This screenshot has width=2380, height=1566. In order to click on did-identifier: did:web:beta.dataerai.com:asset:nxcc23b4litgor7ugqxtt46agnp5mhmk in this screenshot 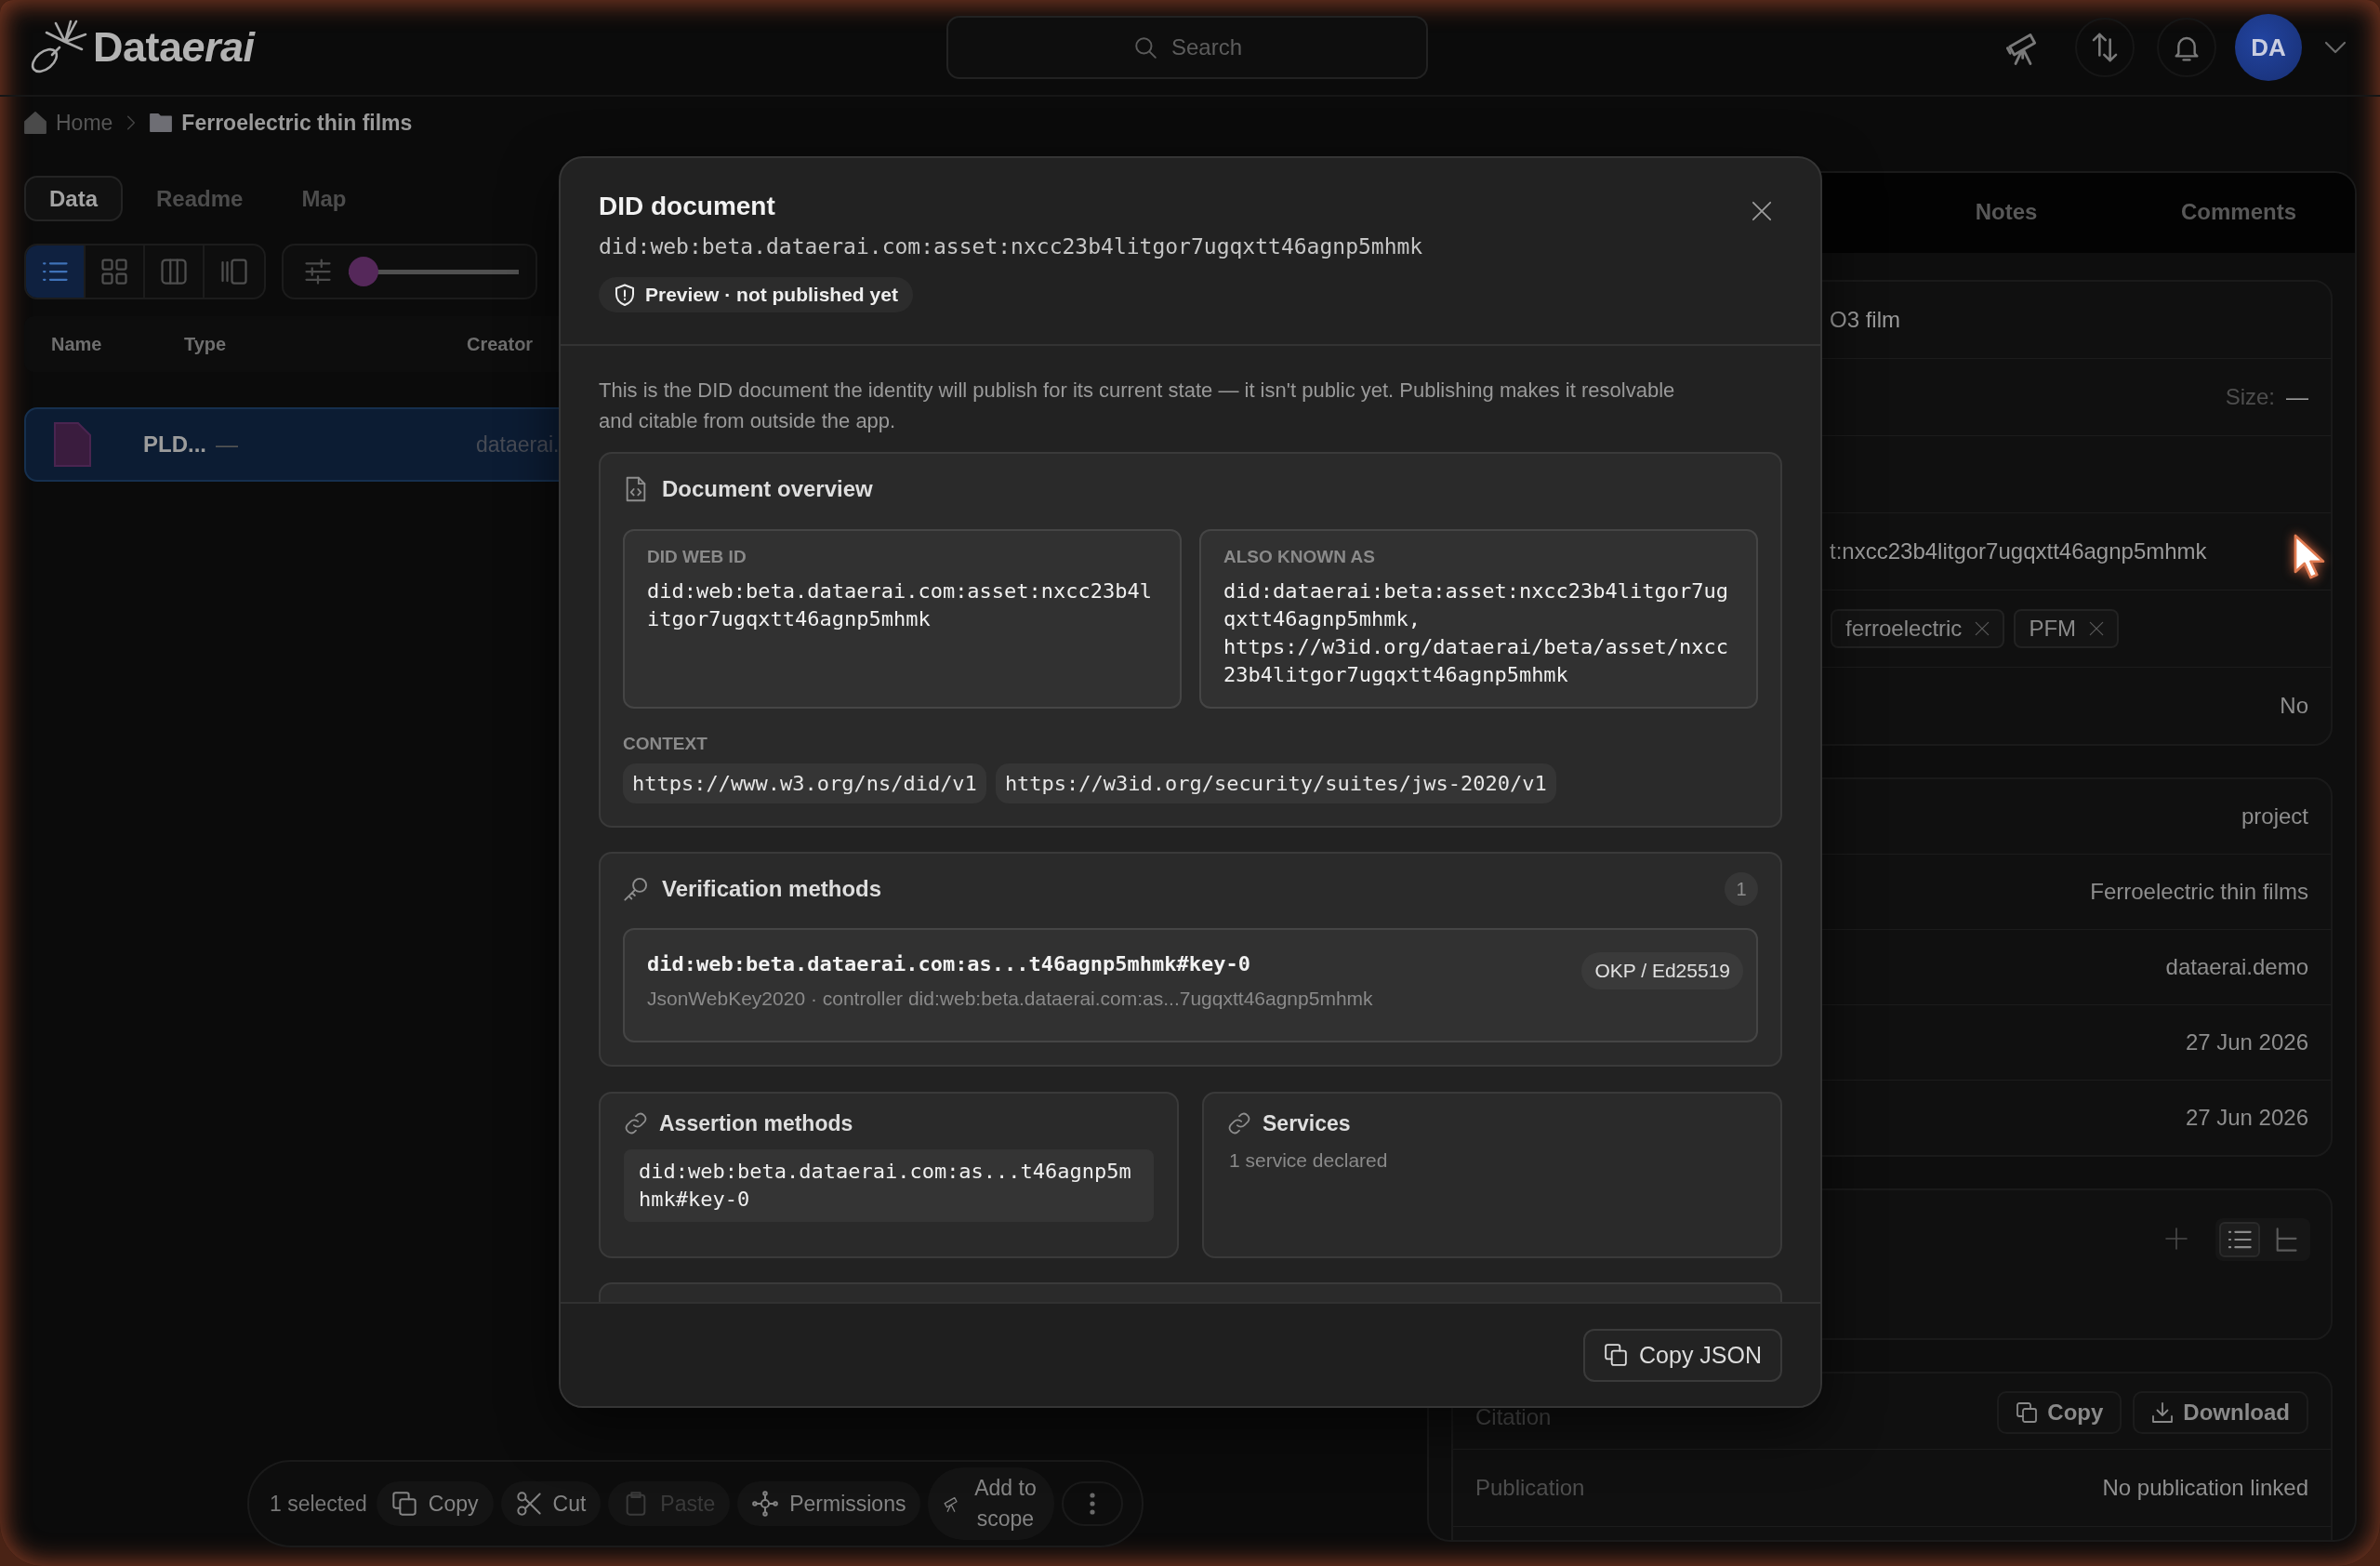, I will do `click(1011, 246)`.